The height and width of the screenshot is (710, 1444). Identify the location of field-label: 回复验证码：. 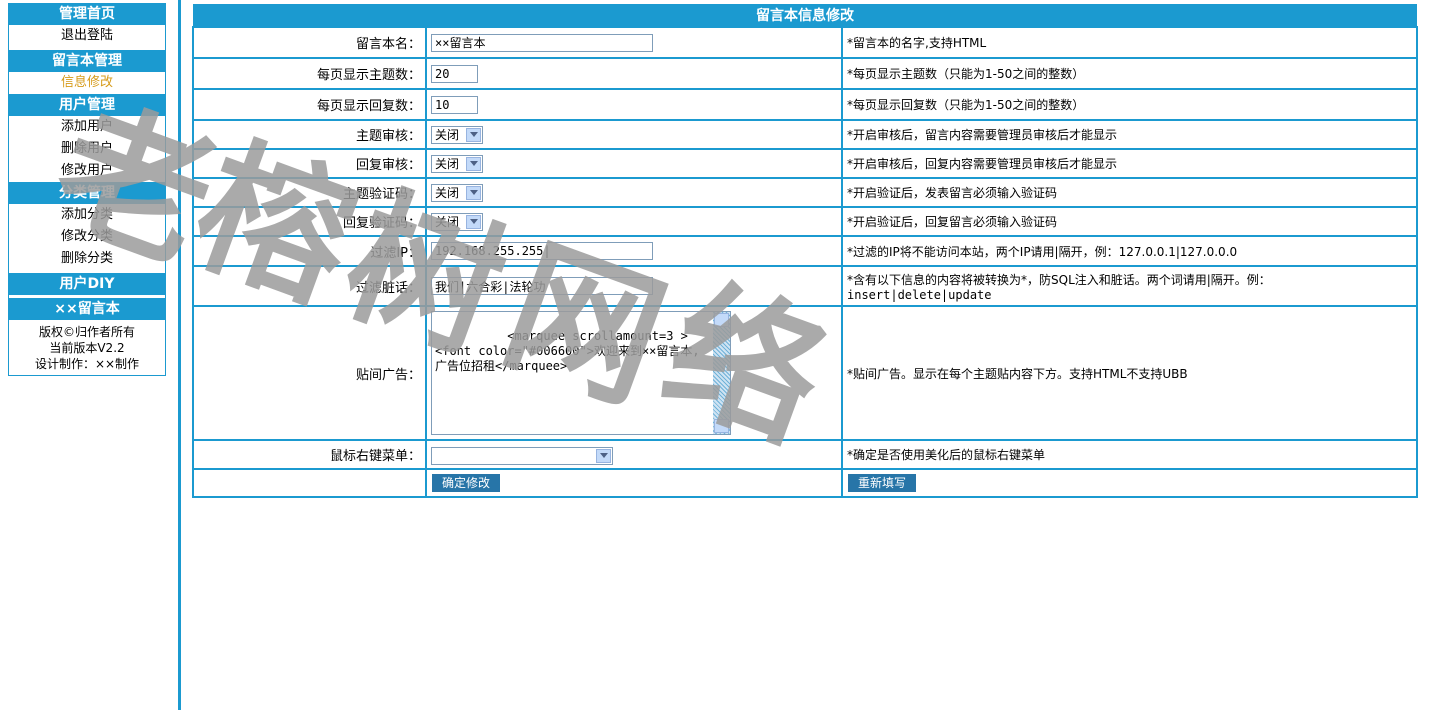
(309, 221).